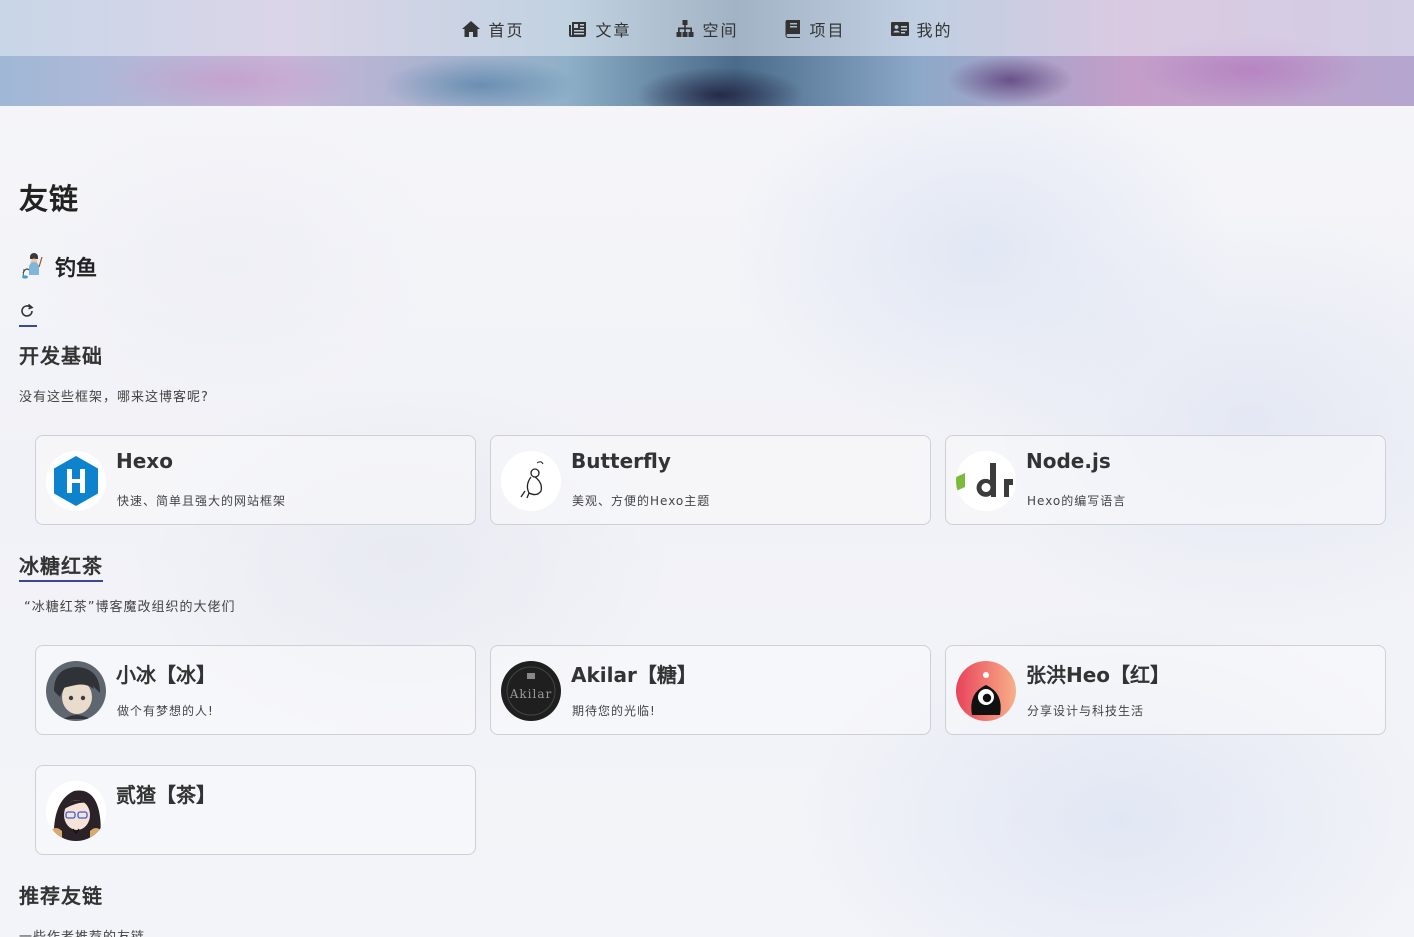 The image size is (1414, 937). I want to click on link-desc: 期待您的光临!, so click(614, 711).